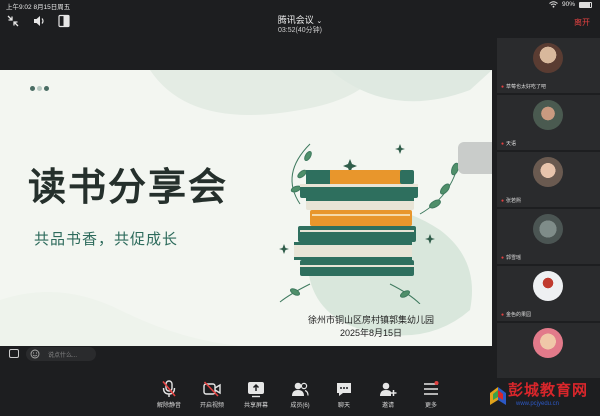 This screenshot has height=416, width=600. What do you see at coordinates (388, 389) in the screenshot?
I see `invite-icon` at bounding box center [388, 389].